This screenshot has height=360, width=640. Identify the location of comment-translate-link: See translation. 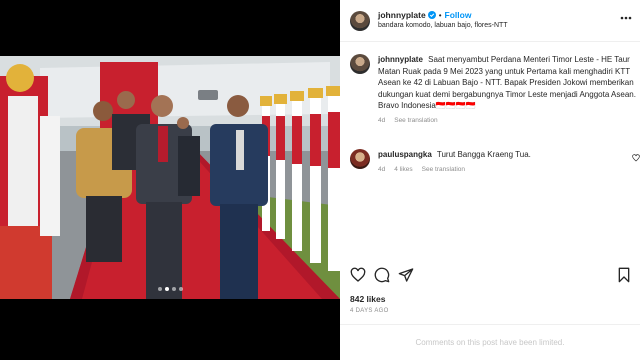
(443, 169).